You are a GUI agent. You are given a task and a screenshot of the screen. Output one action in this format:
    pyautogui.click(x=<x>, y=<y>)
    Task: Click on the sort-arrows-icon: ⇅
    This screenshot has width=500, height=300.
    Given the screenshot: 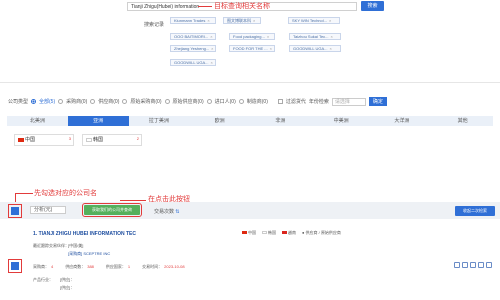 What is the action you would take?
    pyautogui.click(x=177, y=212)
    